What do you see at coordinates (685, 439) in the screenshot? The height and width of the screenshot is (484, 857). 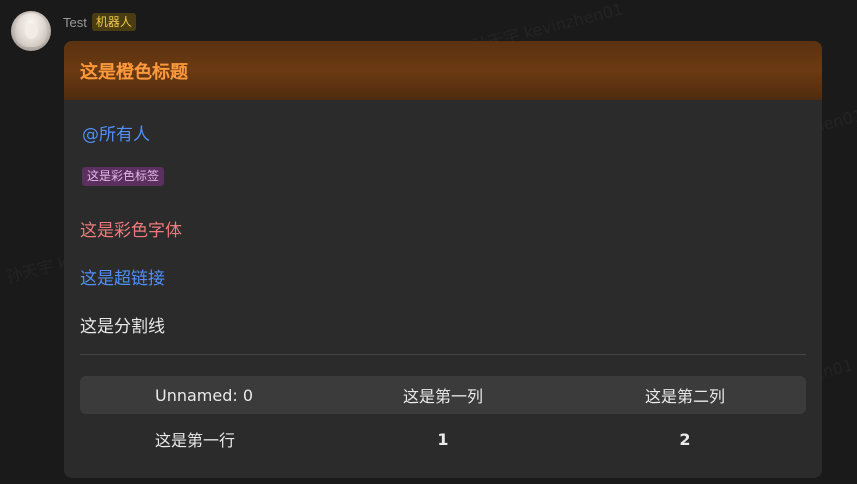 I see `table-cell: 2` at bounding box center [685, 439].